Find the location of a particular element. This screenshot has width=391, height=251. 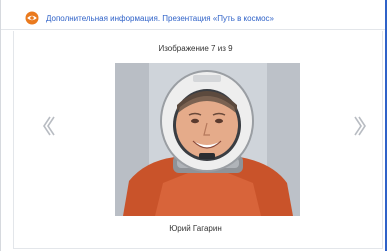

slide-caption: Юрий Гагарин is located at coordinates (195, 228).